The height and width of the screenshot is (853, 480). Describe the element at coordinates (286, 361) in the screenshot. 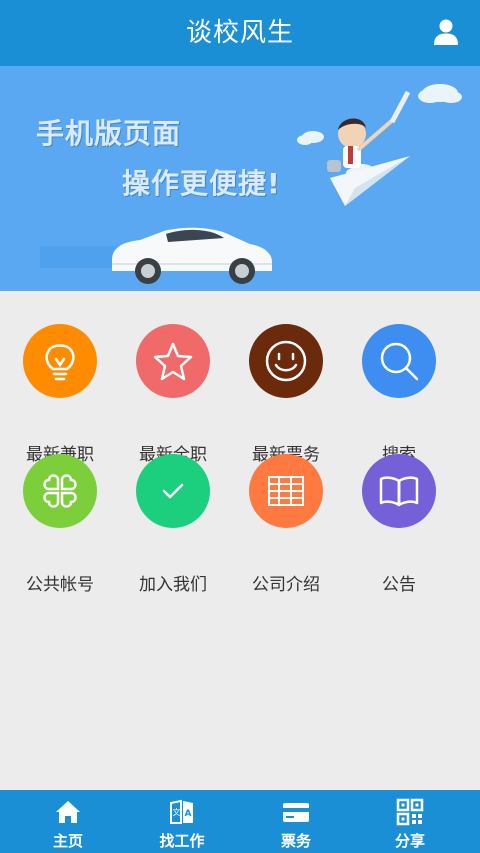

I see `smiley-icon` at that location.